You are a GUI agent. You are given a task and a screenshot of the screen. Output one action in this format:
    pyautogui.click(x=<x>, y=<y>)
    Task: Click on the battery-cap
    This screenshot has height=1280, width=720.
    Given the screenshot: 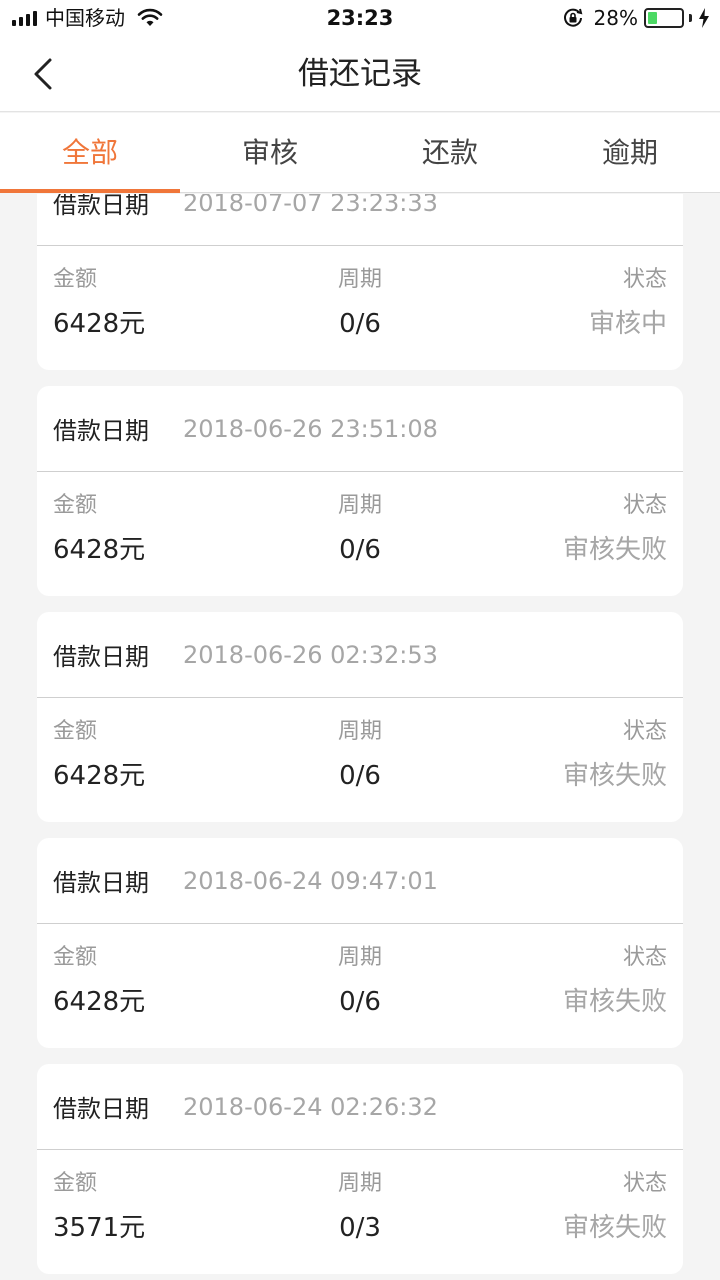 What is the action you would take?
    pyautogui.click(x=690, y=18)
    